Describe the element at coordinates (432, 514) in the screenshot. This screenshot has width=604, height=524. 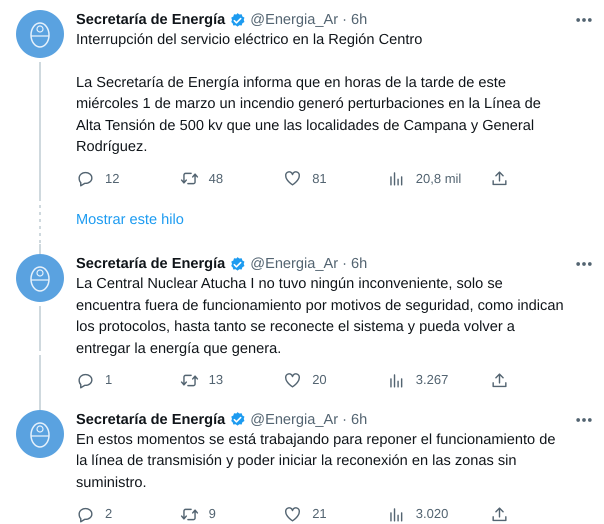
I see `view-count: 3.020` at that location.